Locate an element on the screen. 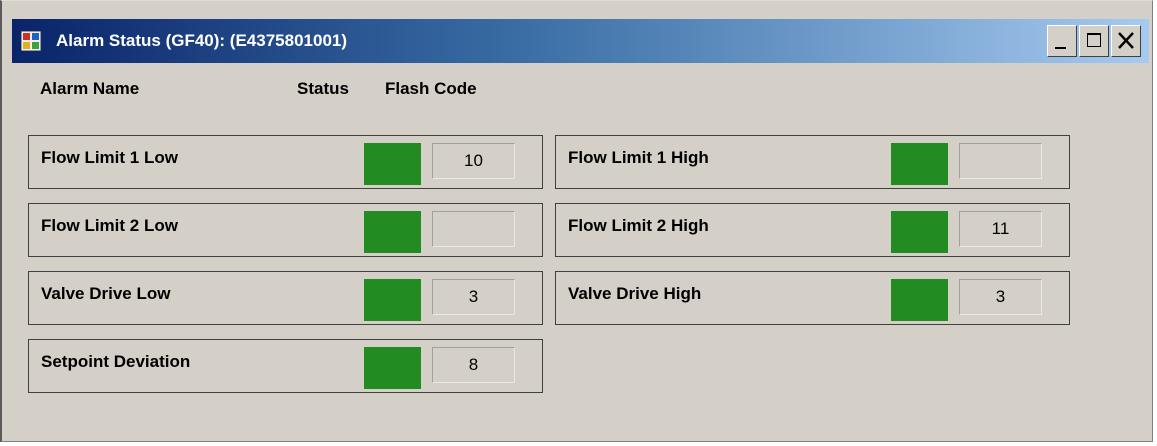 This screenshot has width=1157, height=446. alarm-label: Flow Limit 1 Low is located at coordinates (109, 157).